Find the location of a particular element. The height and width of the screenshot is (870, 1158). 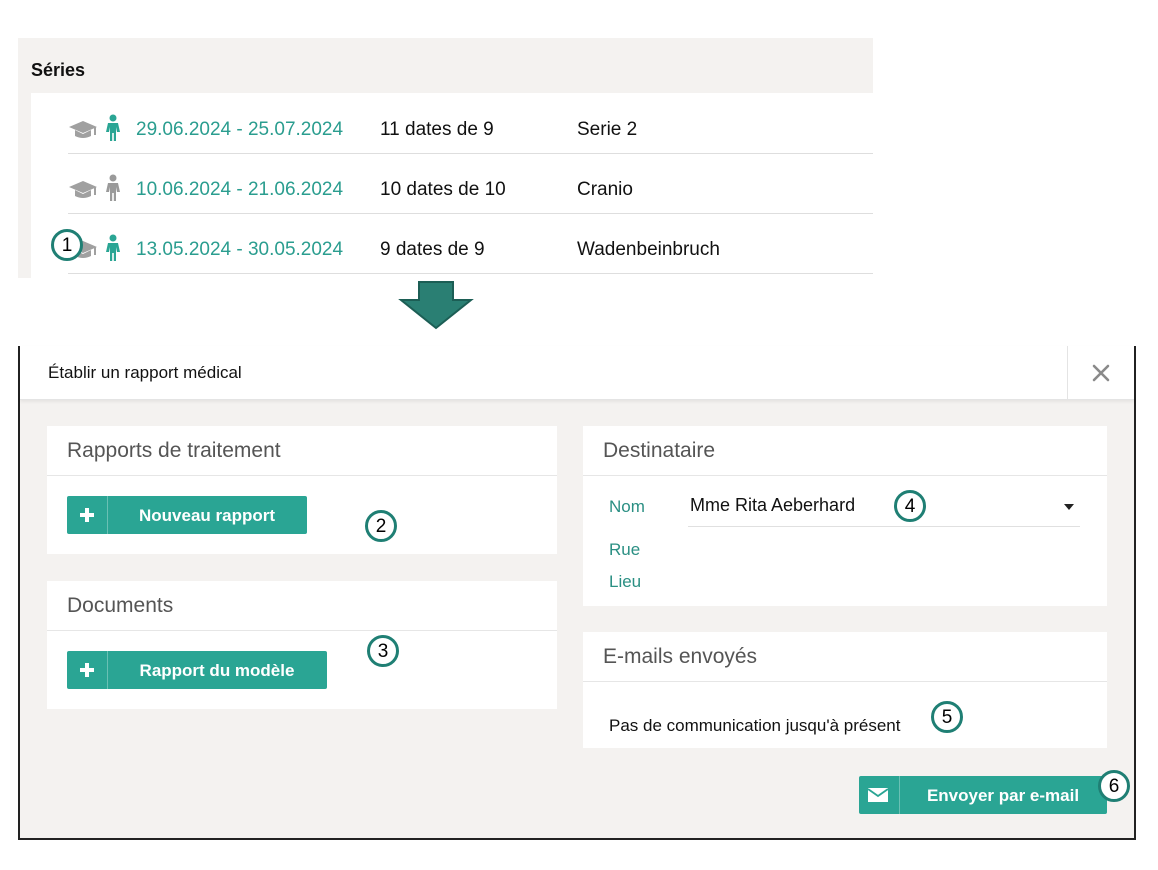

series-name: Cranio is located at coordinates (605, 189).